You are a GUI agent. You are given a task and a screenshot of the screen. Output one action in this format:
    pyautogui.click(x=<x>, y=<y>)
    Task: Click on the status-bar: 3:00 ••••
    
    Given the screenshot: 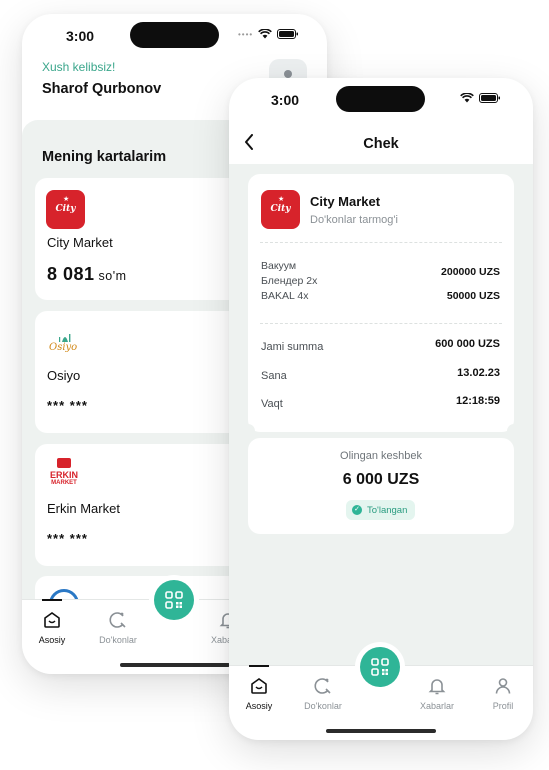 What is the action you would take?
    pyautogui.click(x=174, y=37)
    